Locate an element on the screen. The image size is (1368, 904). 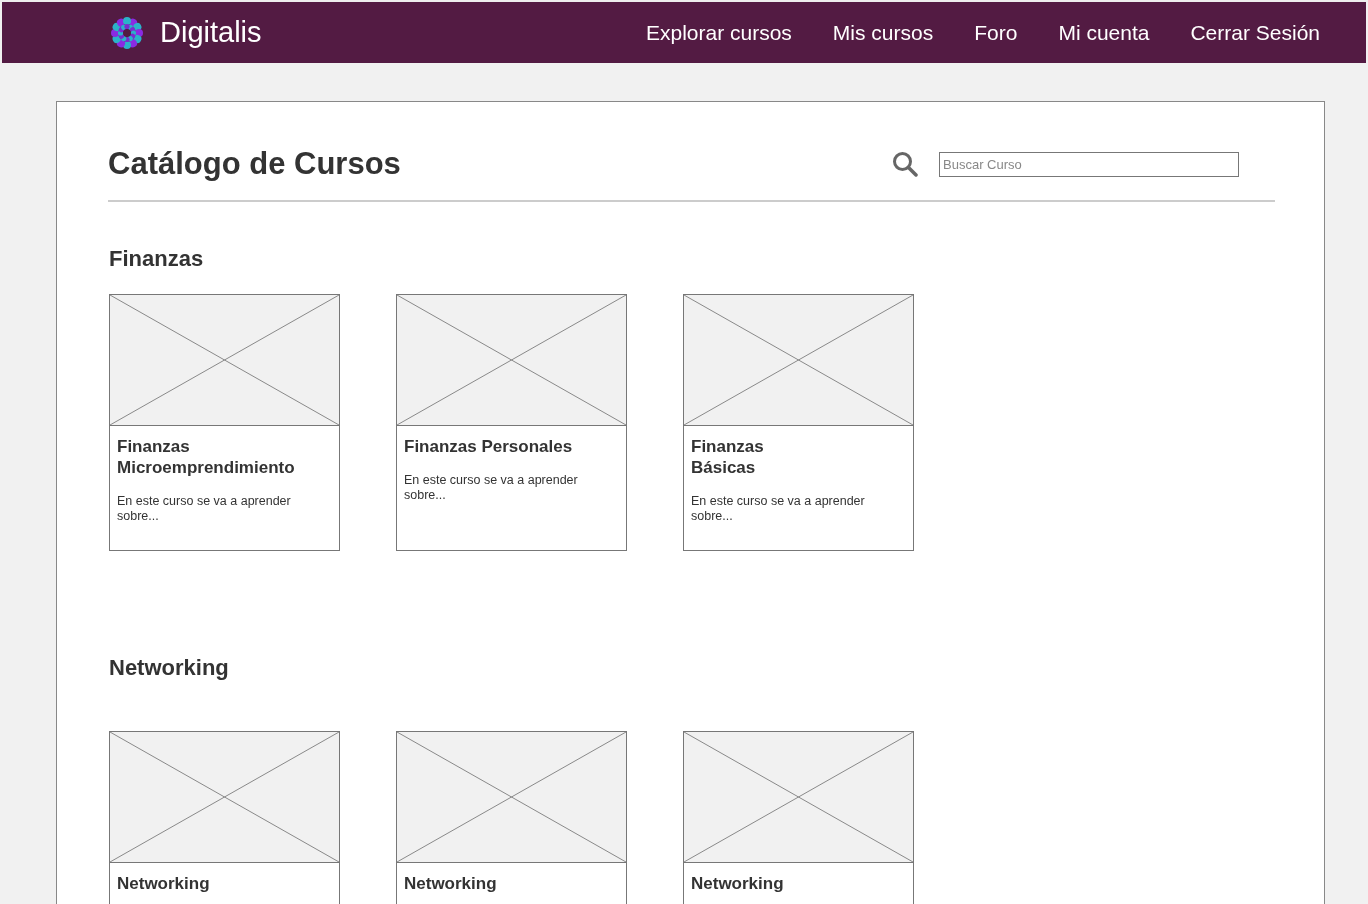
nav-link: Cerrar Sesión is located at coordinates (1255, 32).